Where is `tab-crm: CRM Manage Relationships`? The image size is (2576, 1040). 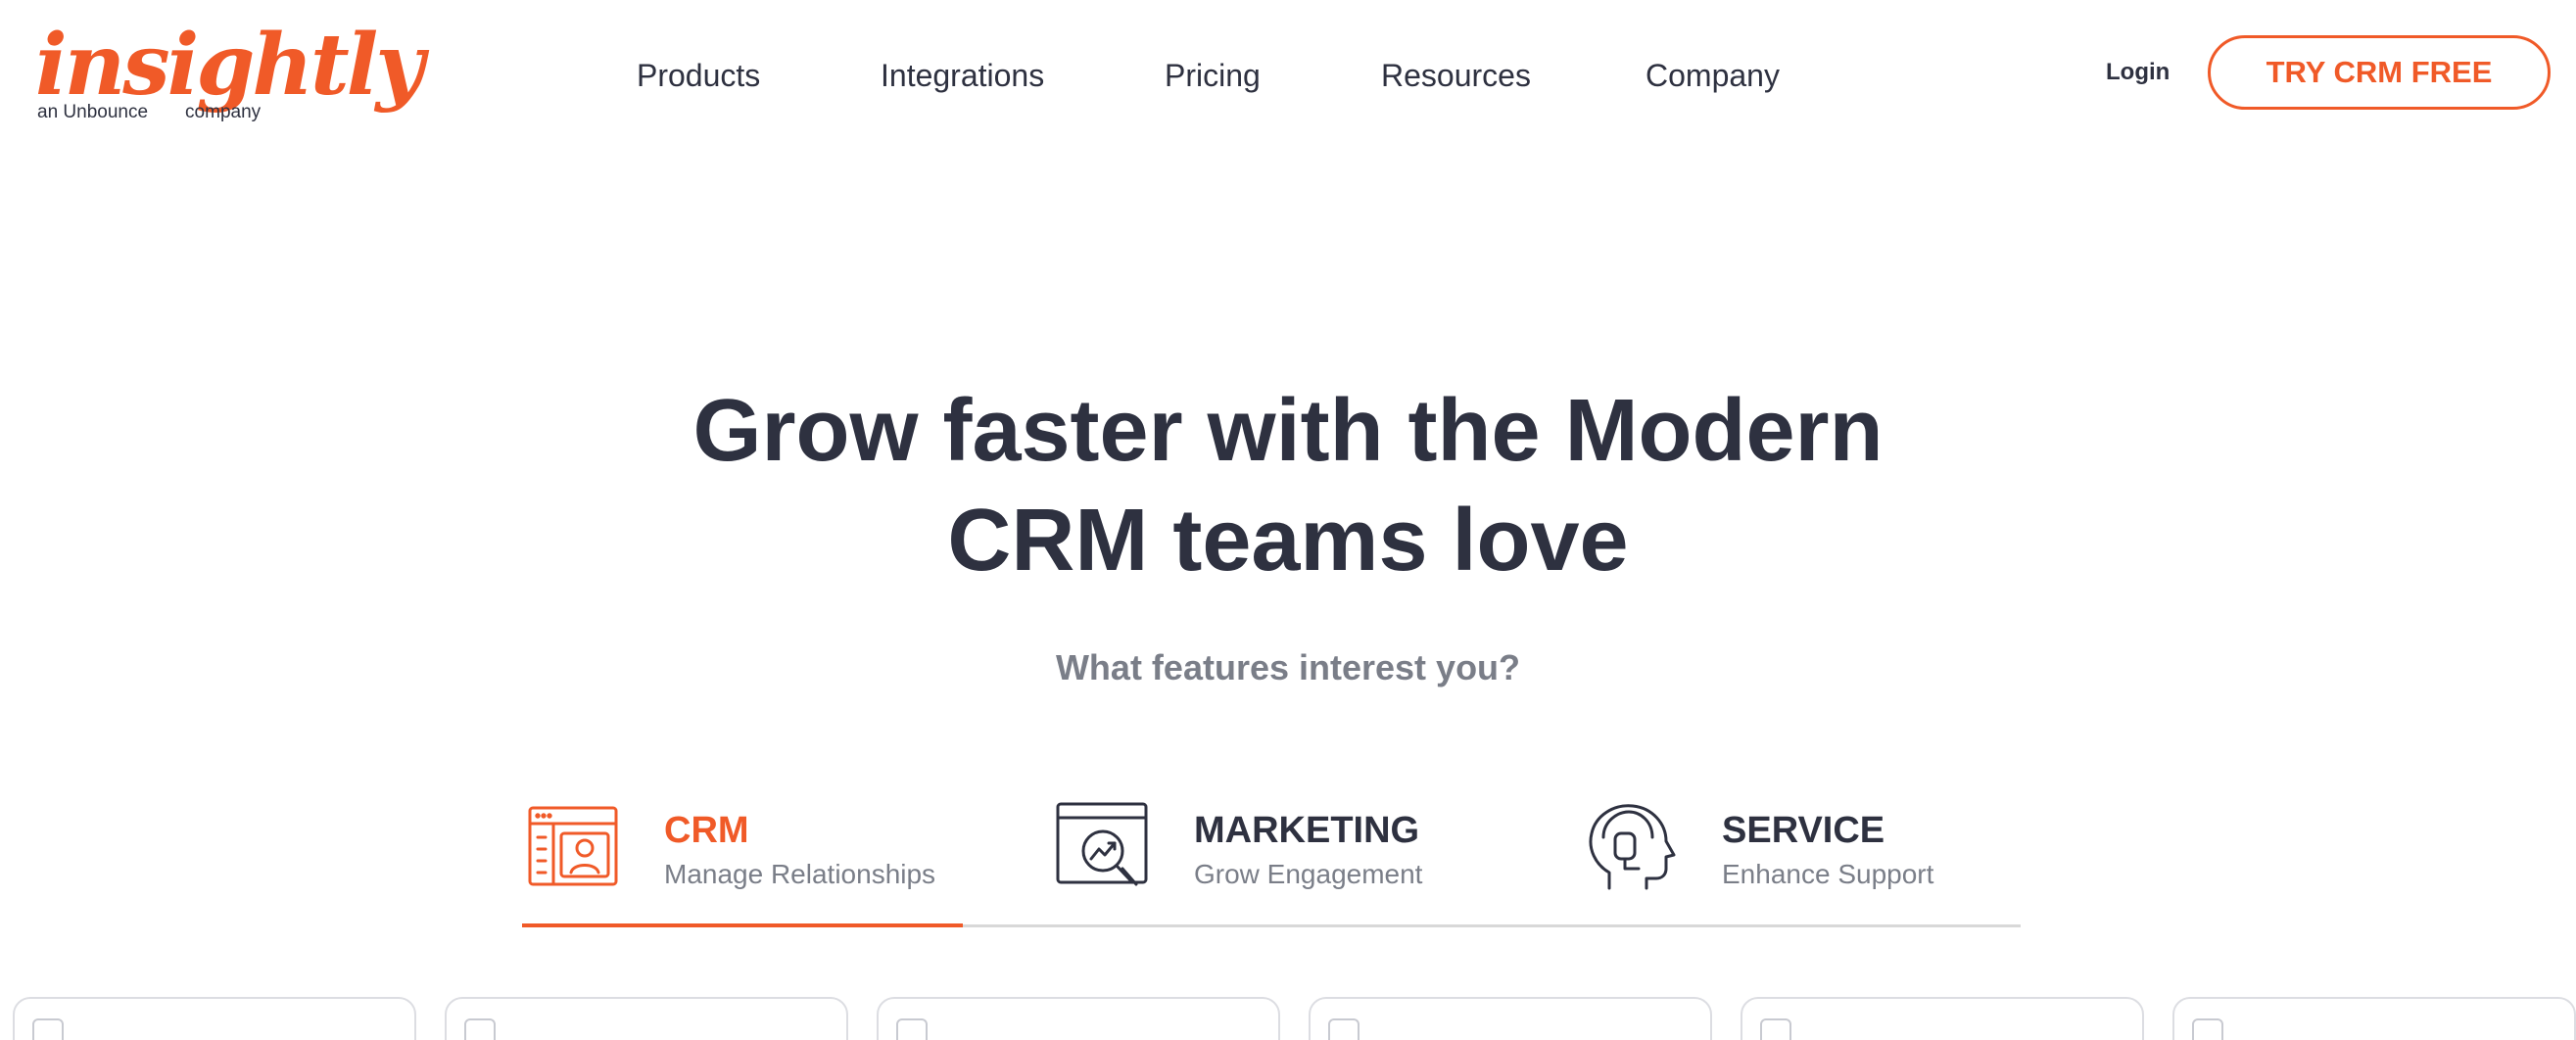
tab-crm: CRM Manage Relationships is located at coordinates (767, 852).